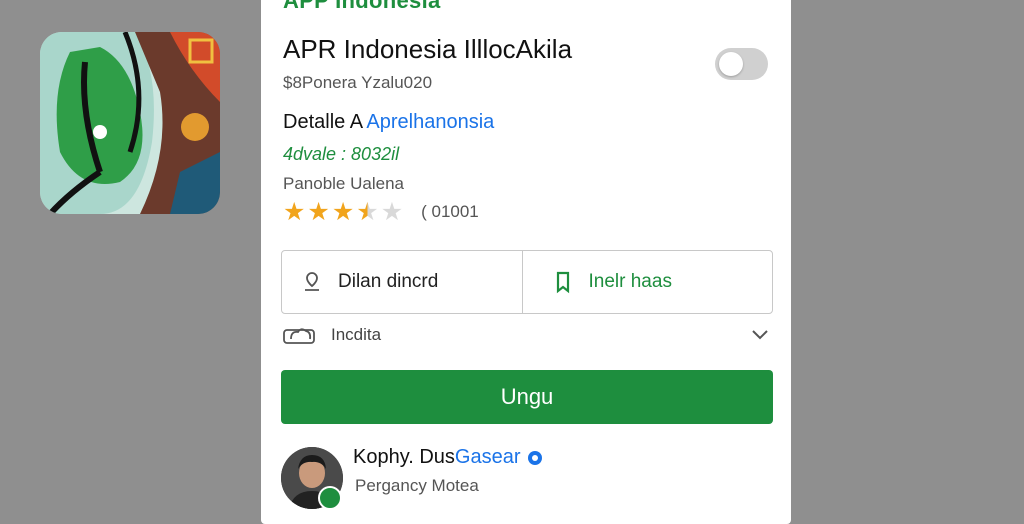 This screenshot has width=1024, height=524. I want to click on developer-name: Kophy. Dus Gasear, so click(448, 457).